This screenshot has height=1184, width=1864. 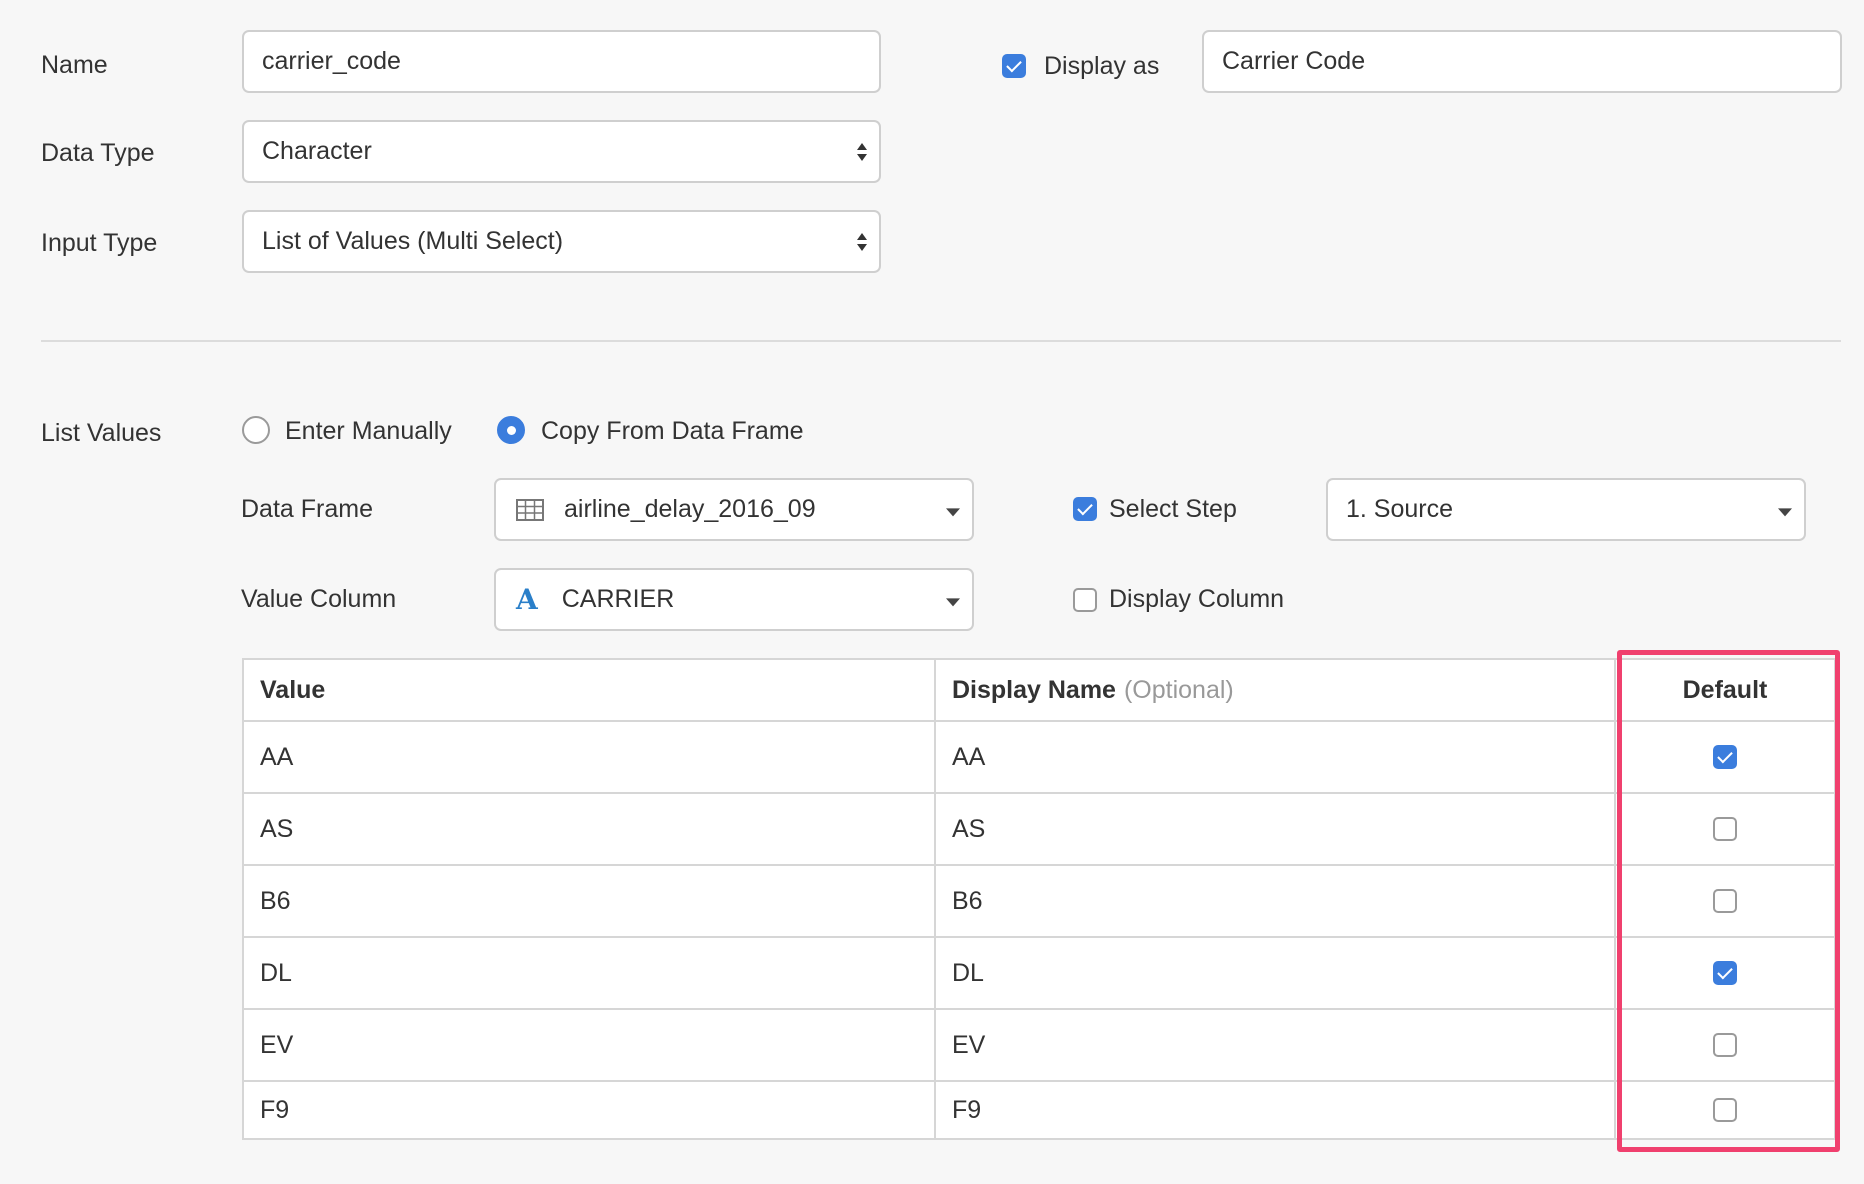 I want to click on data-frame-select: airline_delay_2016_09, so click(x=734, y=509).